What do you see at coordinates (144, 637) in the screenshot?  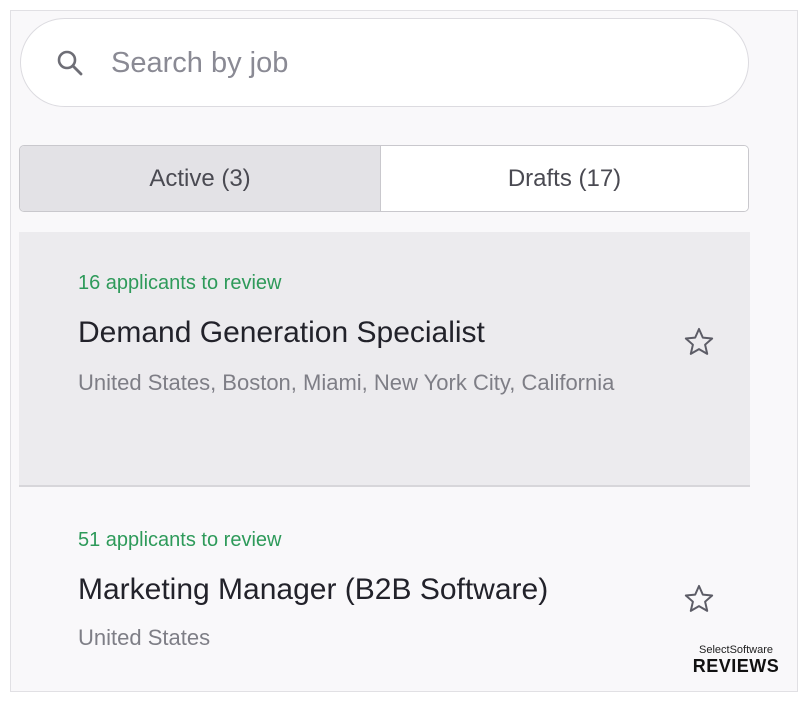 I see `job-location: United States` at bounding box center [144, 637].